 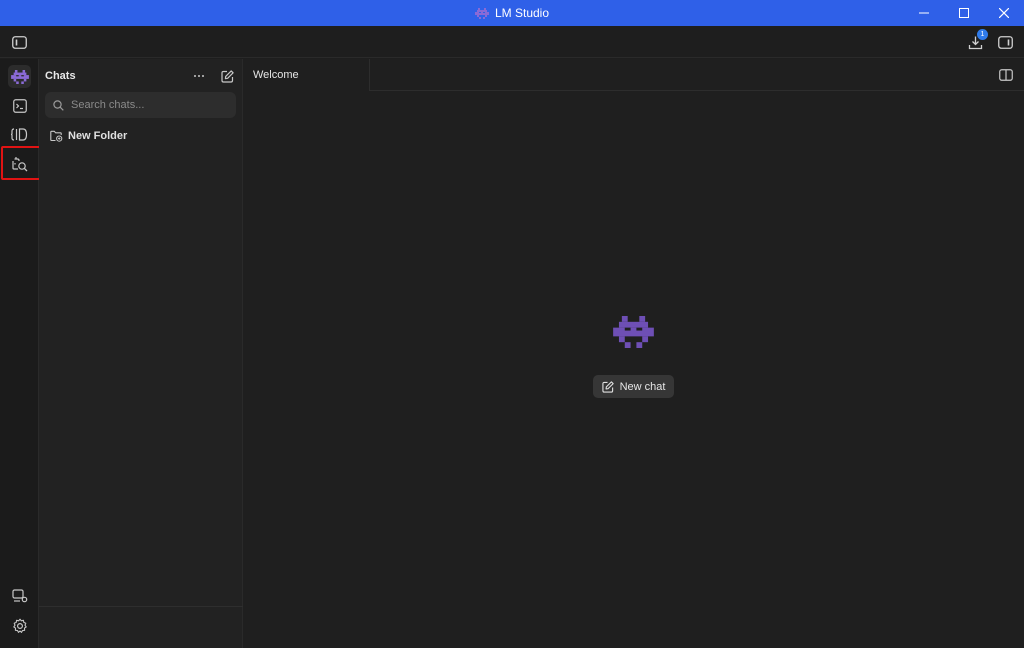 I want to click on gear-icon, so click(x=19, y=625).